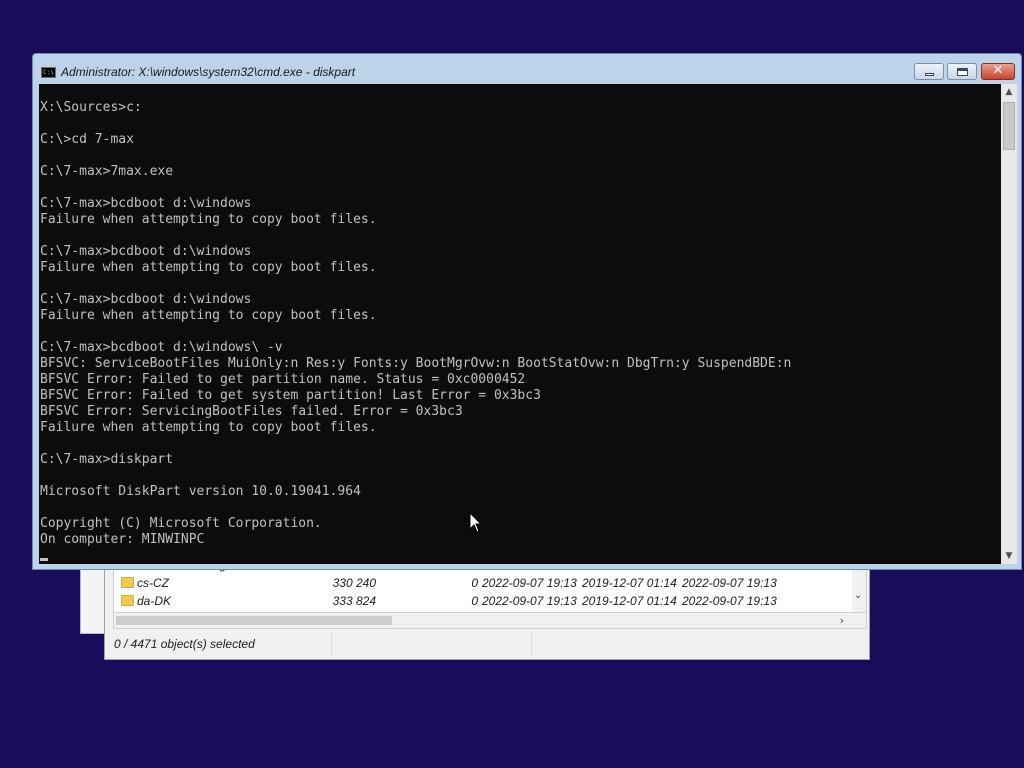  Describe the element at coordinates (858, 595) in the screenshot. I see `chevron-down-icon: ⌄` at that location.